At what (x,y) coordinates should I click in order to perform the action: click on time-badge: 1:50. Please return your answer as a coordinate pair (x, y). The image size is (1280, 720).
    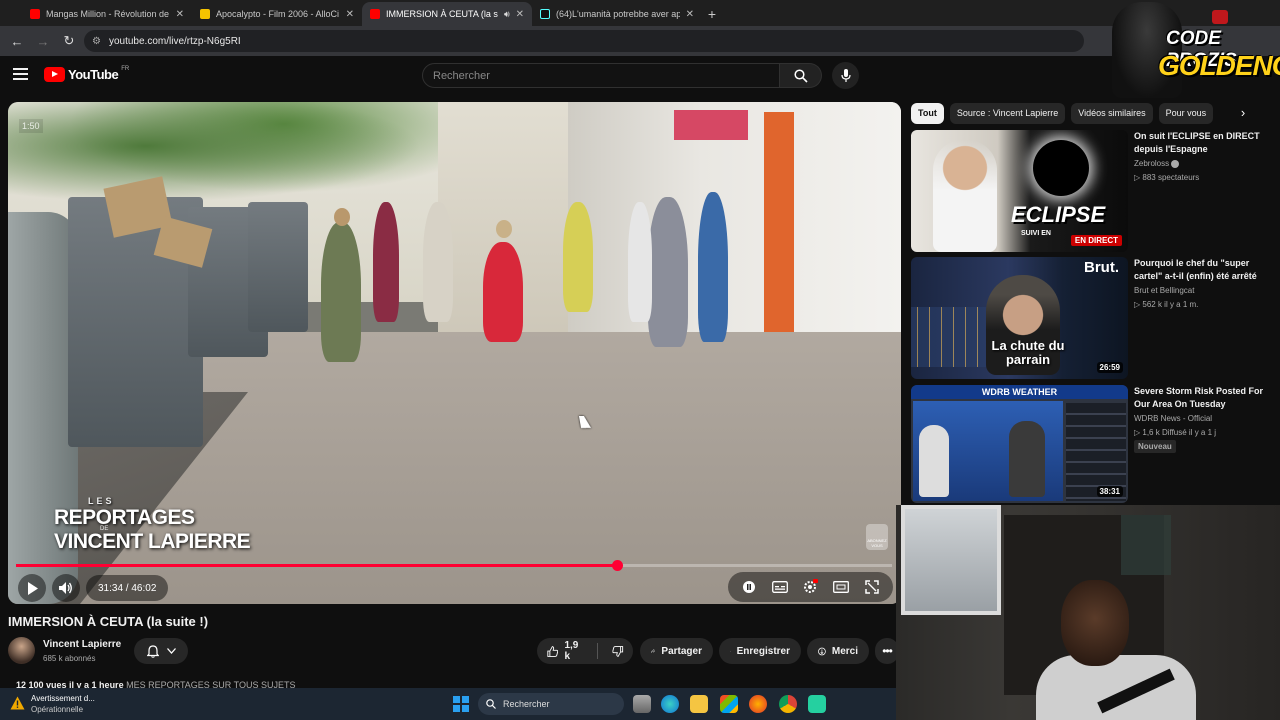
    Looking at the image, I should click on (31, 126).